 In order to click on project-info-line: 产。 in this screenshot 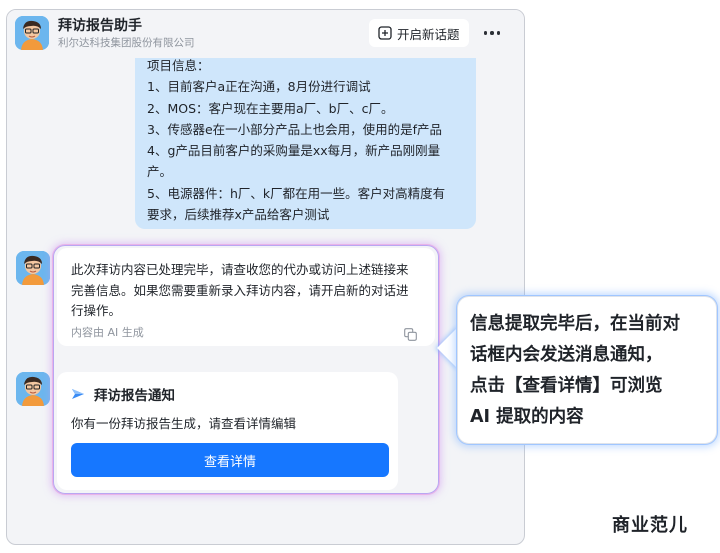, I will do `click(160, 172)`.